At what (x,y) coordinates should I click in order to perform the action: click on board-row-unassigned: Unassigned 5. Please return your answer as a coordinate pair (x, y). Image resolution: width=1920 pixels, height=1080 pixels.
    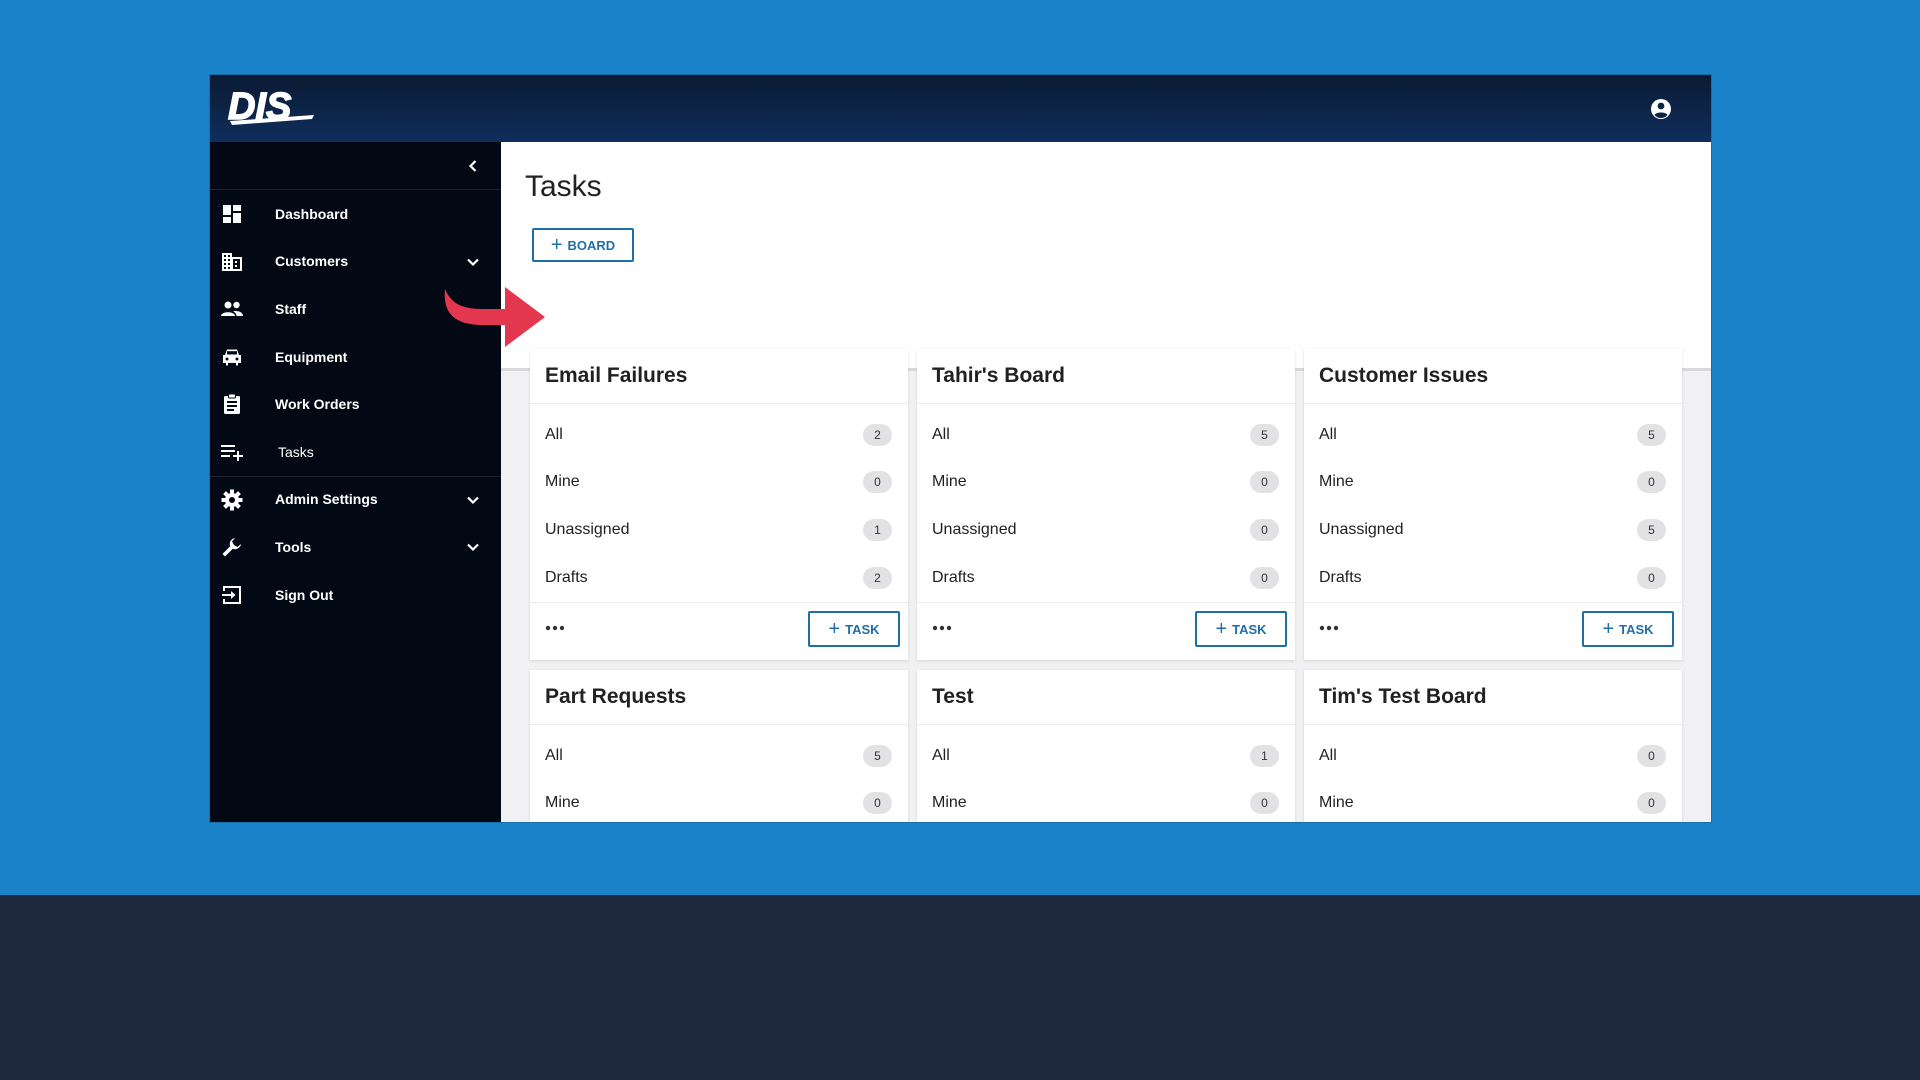
    Looking at the image, I should click on (1493, 530).